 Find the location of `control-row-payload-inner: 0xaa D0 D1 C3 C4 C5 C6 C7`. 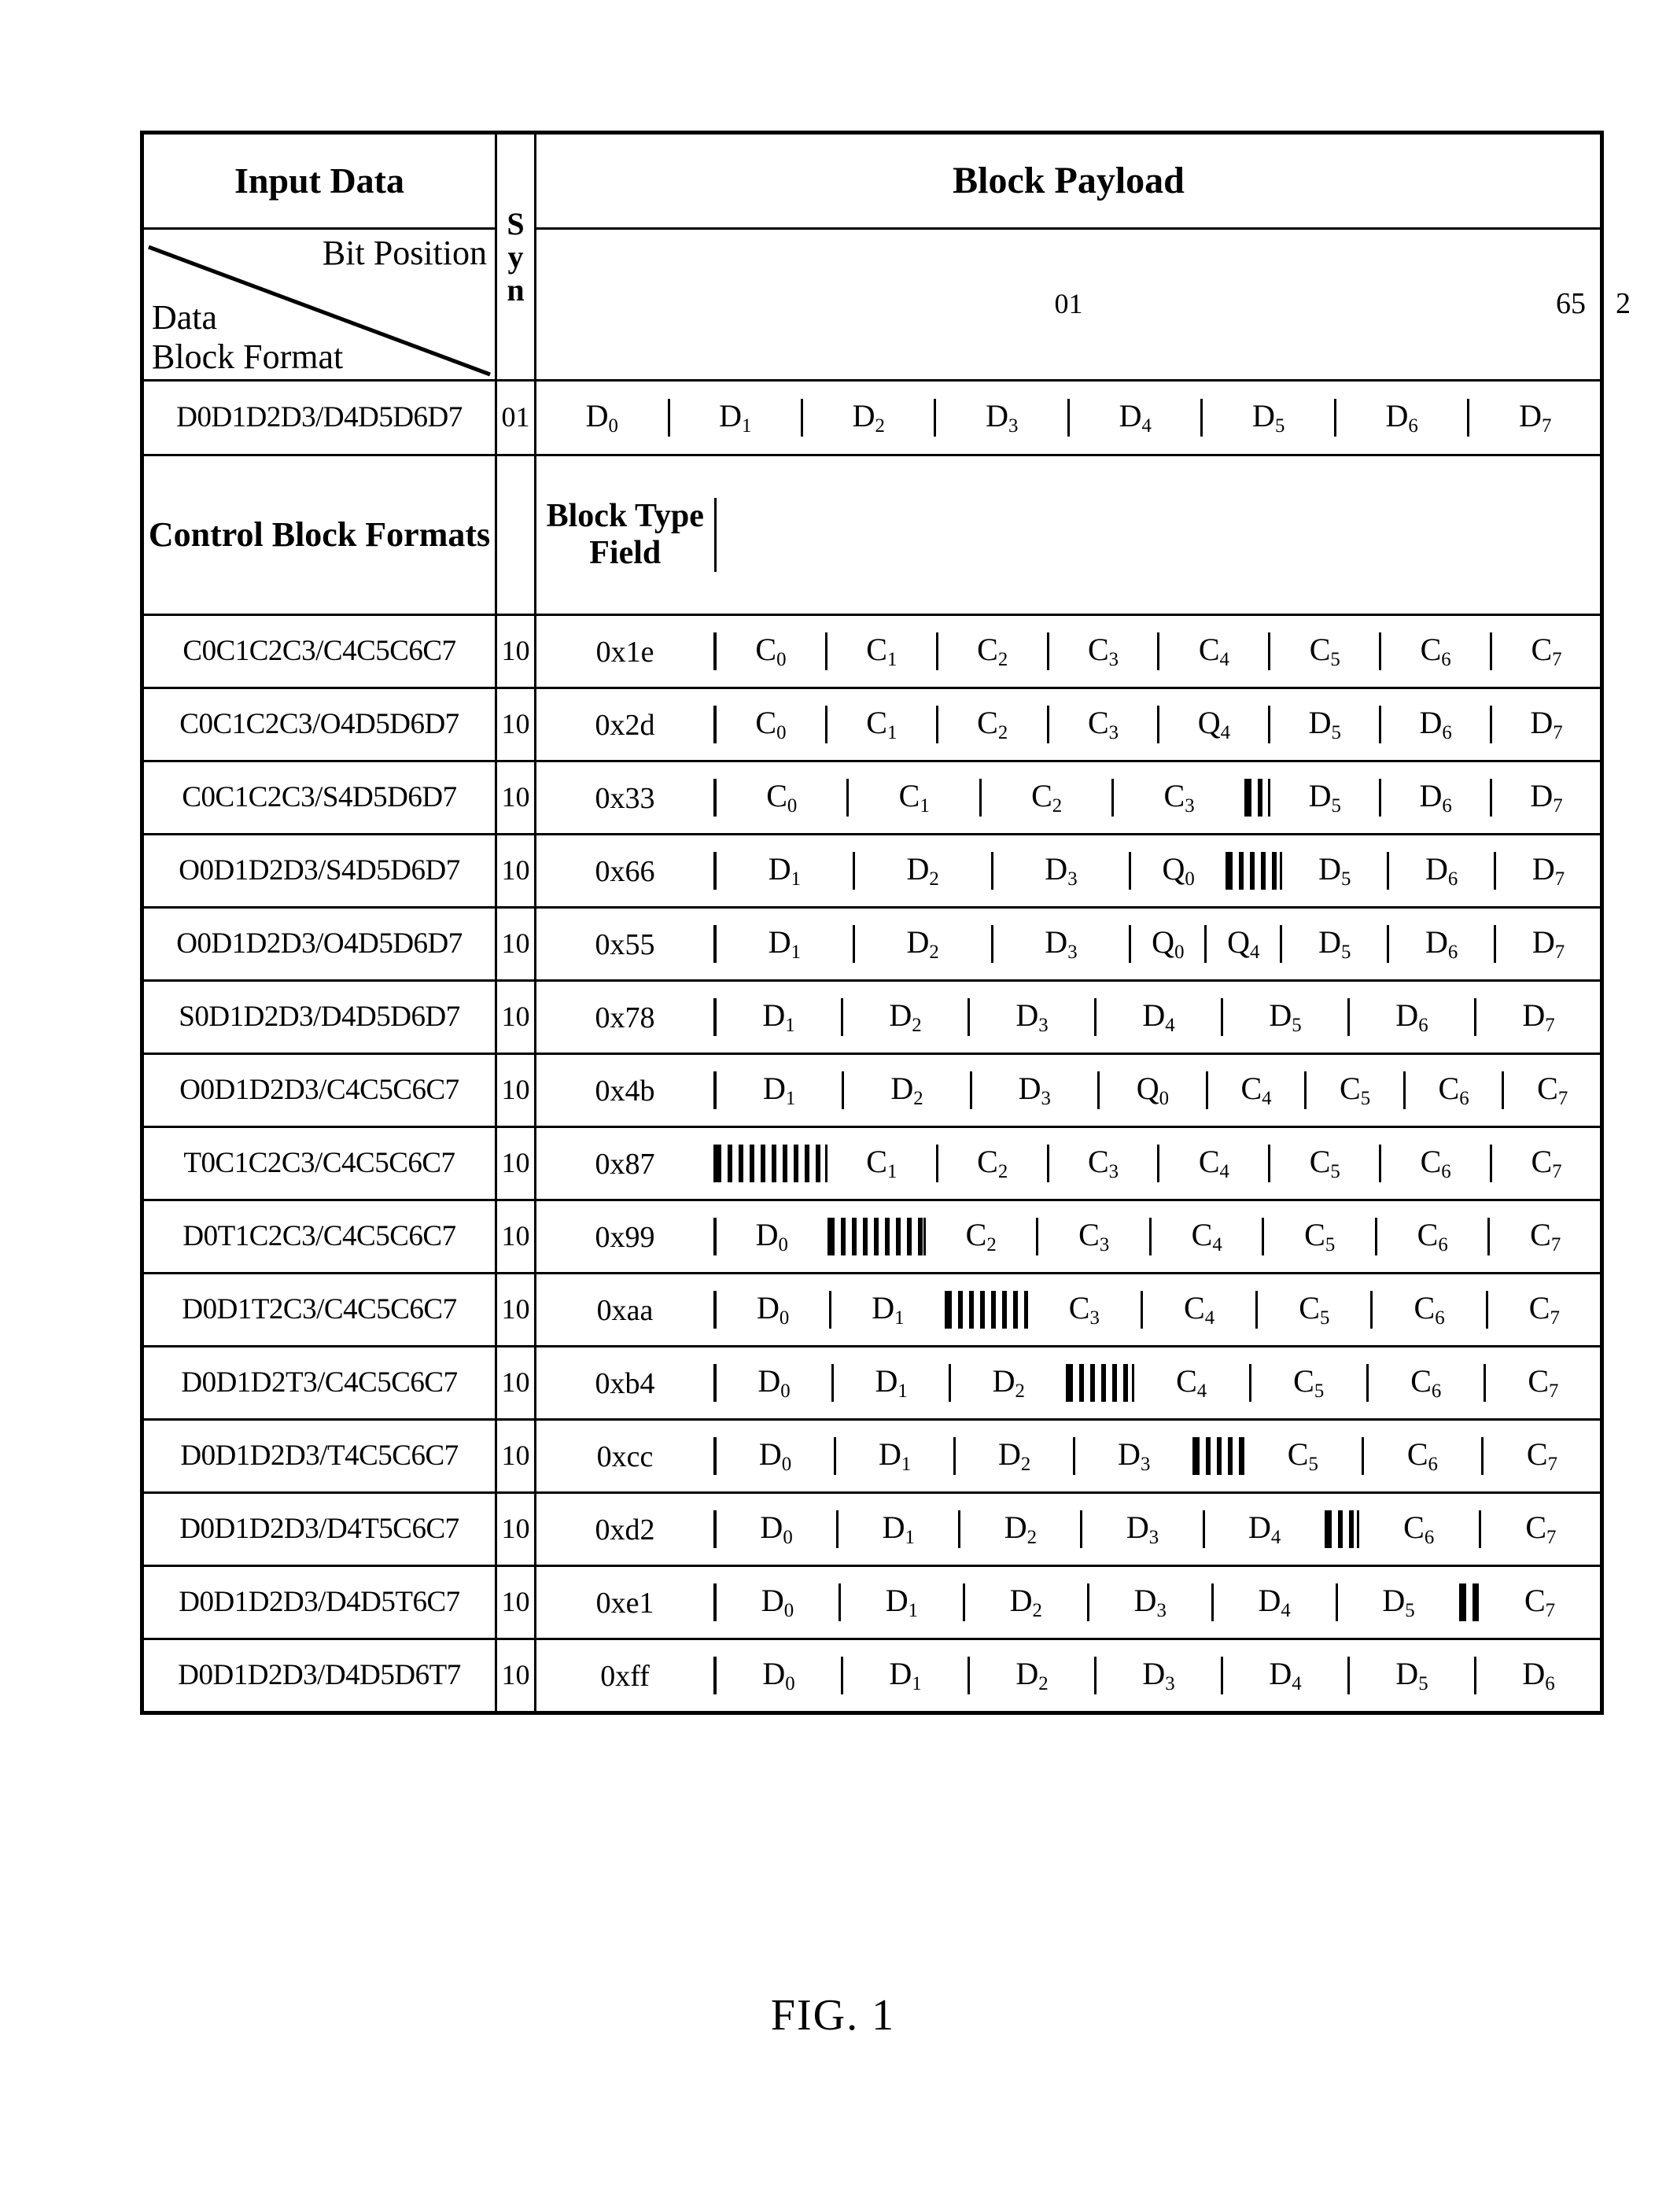

control-row-payload-inner: 0xaa D0 D1 C3 C4 C5 C6 C7 is located at coordinates (1068, 1309).